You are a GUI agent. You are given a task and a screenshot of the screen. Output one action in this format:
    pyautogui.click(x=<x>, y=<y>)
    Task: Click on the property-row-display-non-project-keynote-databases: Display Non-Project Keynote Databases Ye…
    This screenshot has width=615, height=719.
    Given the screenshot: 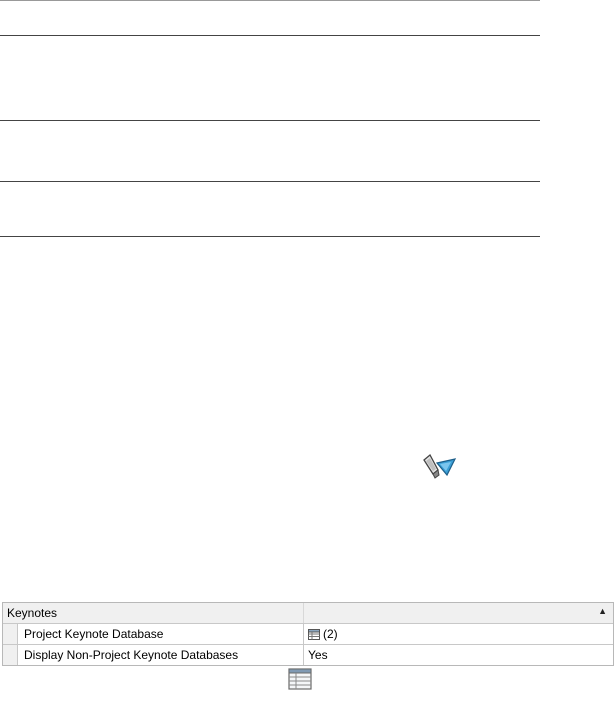 What is the action you would take?
    pyautogui.click(x=308, y=655)
    